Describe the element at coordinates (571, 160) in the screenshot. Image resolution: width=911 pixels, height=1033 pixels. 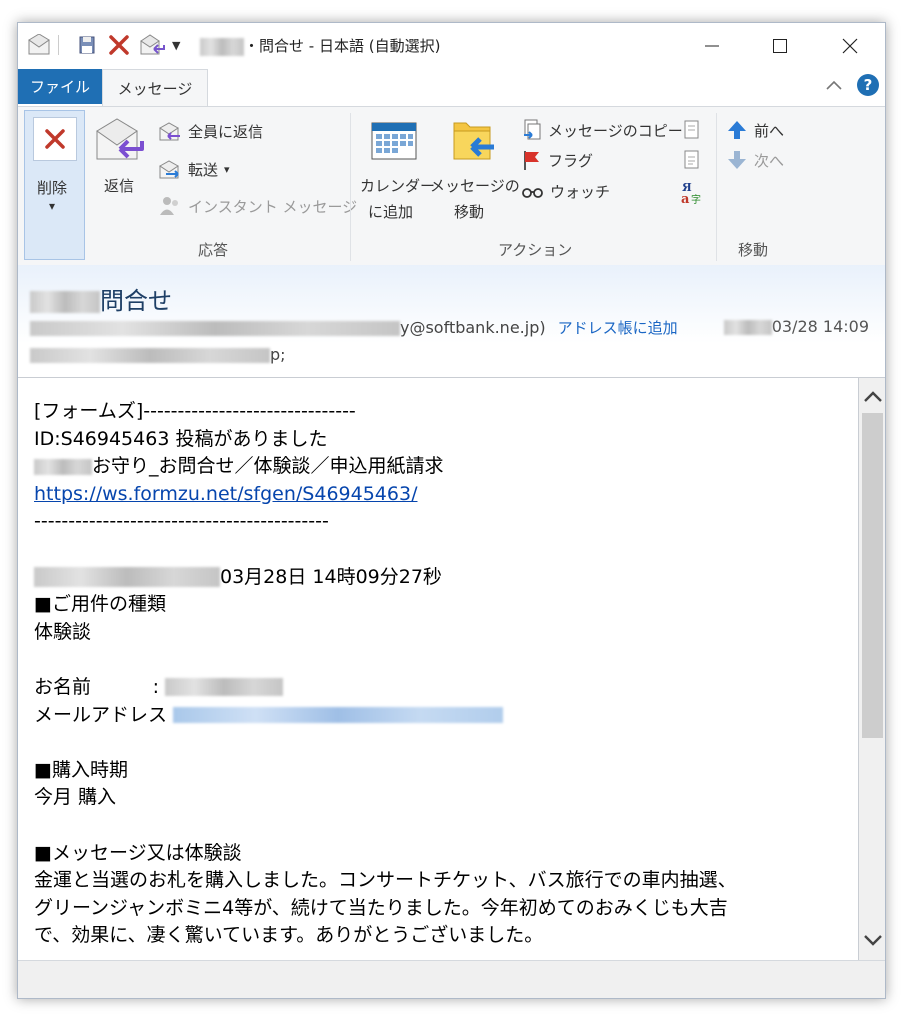
I see `flag-label: フラグ` at that location.